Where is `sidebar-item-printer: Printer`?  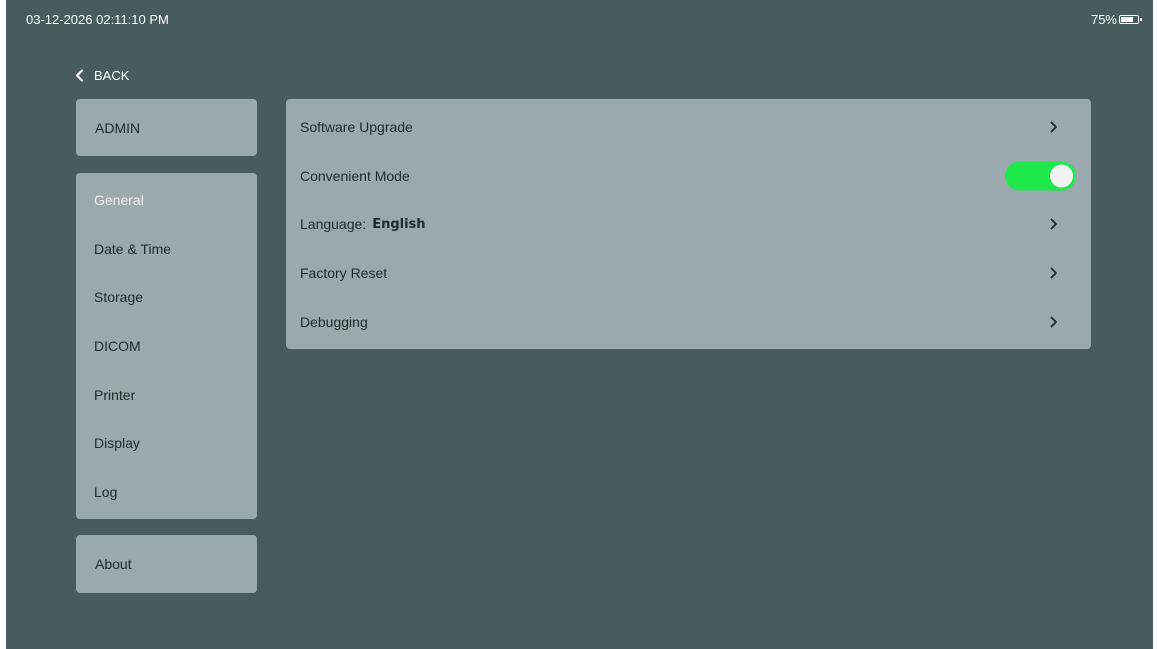
sidebar-item-printer: Printer is located at coordinates (166, 394).